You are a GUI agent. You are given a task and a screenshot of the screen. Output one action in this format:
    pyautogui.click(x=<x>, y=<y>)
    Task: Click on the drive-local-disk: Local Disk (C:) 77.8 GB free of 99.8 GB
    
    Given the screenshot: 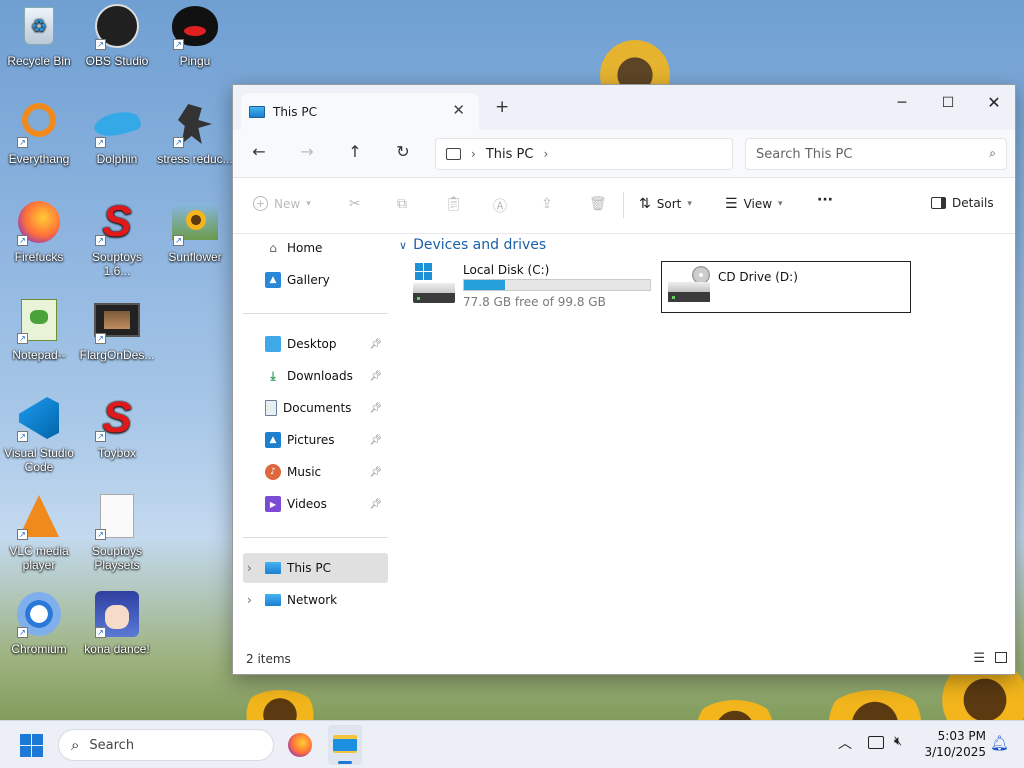 What is the action you would take?
    pyautogui.click(x=532, y=286)
    